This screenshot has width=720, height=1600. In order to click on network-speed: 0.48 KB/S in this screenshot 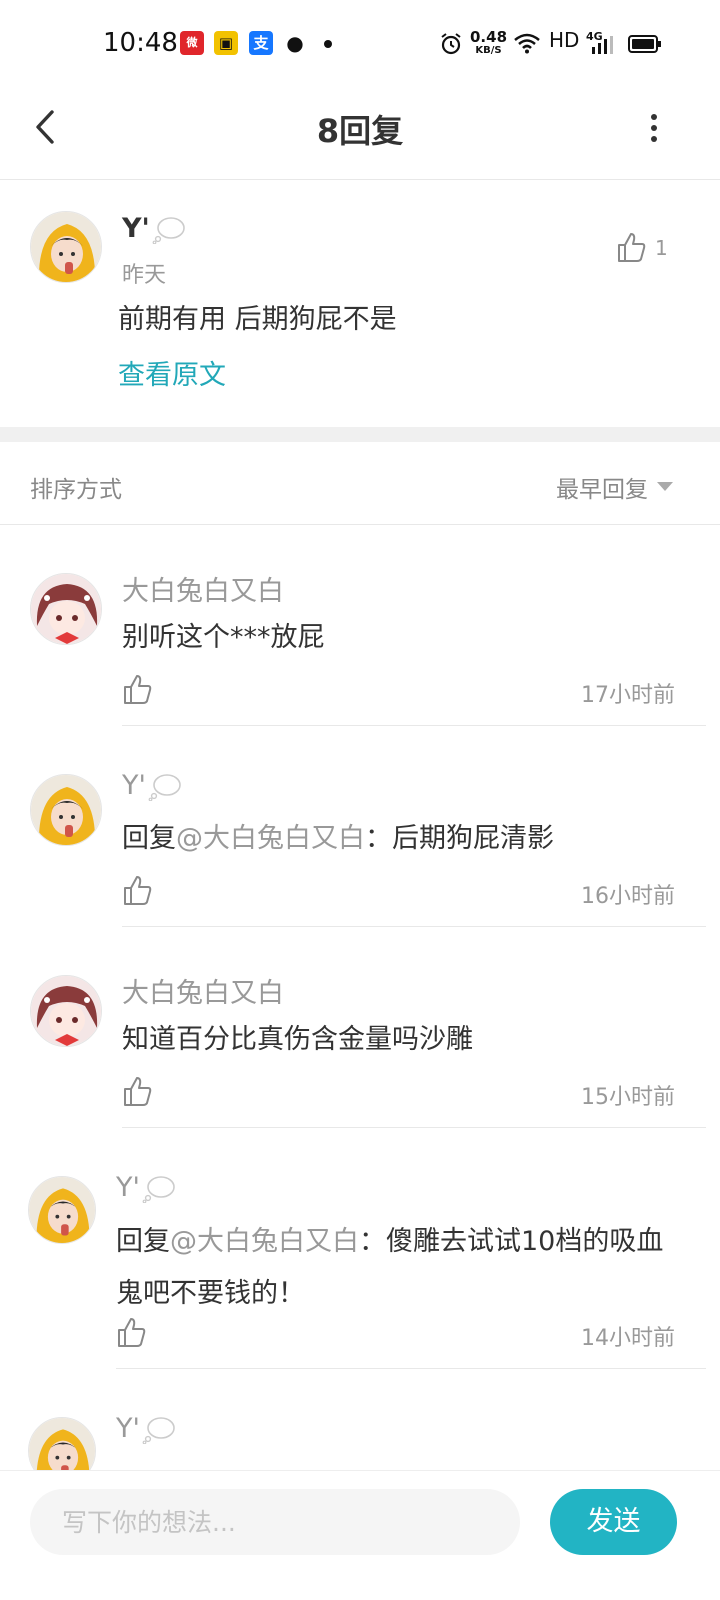, I will do `click(489, 42)`.